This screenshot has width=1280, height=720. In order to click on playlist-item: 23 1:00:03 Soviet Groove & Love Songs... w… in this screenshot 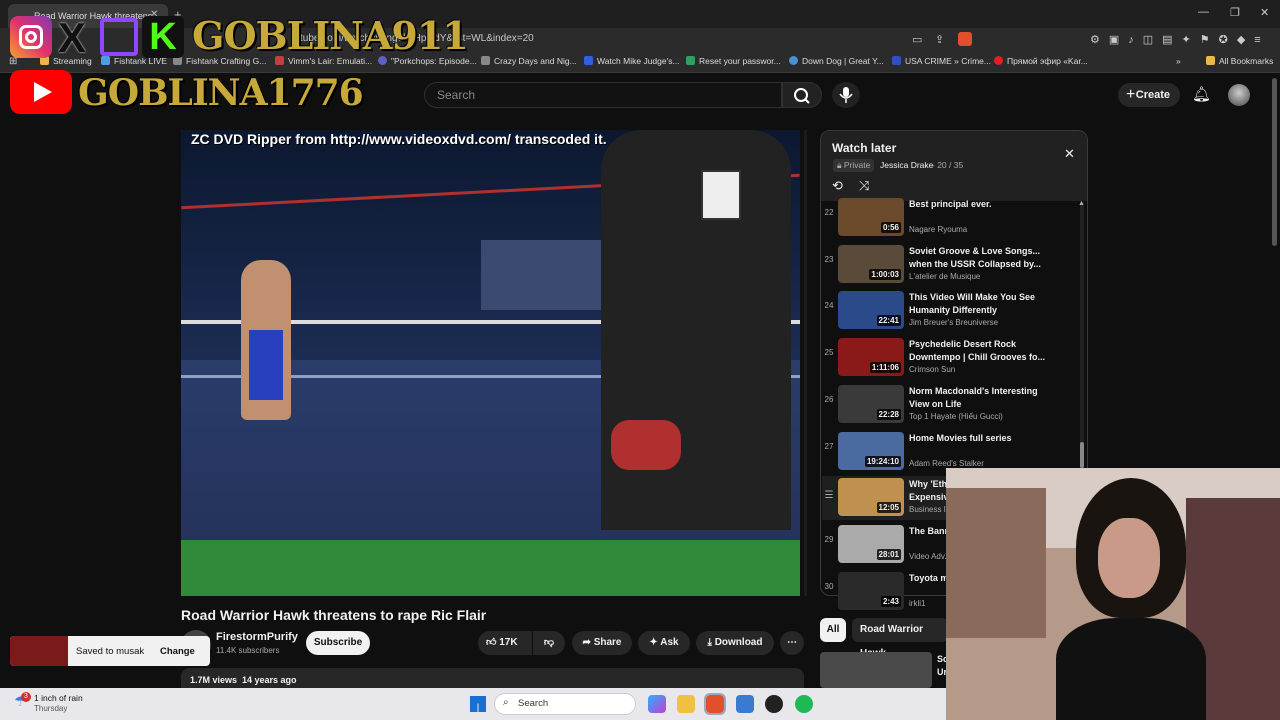, I will do `click(951, 265)`.